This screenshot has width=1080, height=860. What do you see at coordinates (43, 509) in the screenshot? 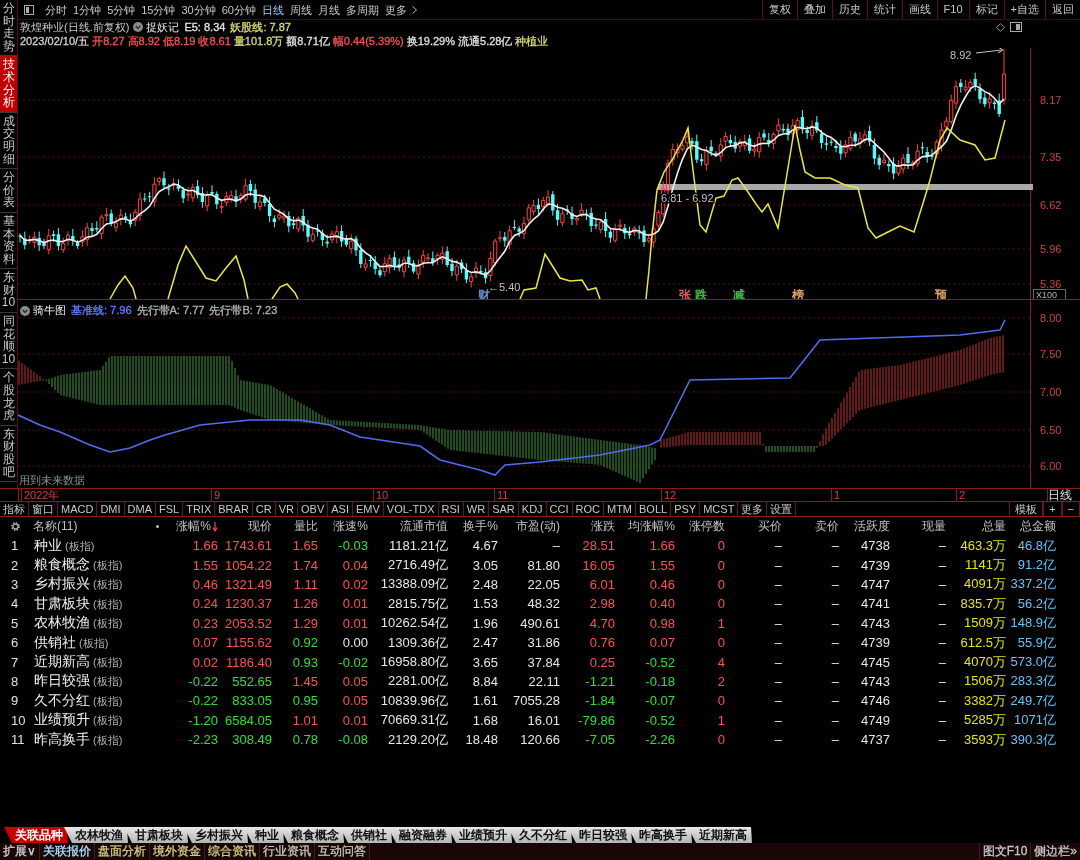
I see `indicator-tab: 窗口` at bounding box center [43, 509].